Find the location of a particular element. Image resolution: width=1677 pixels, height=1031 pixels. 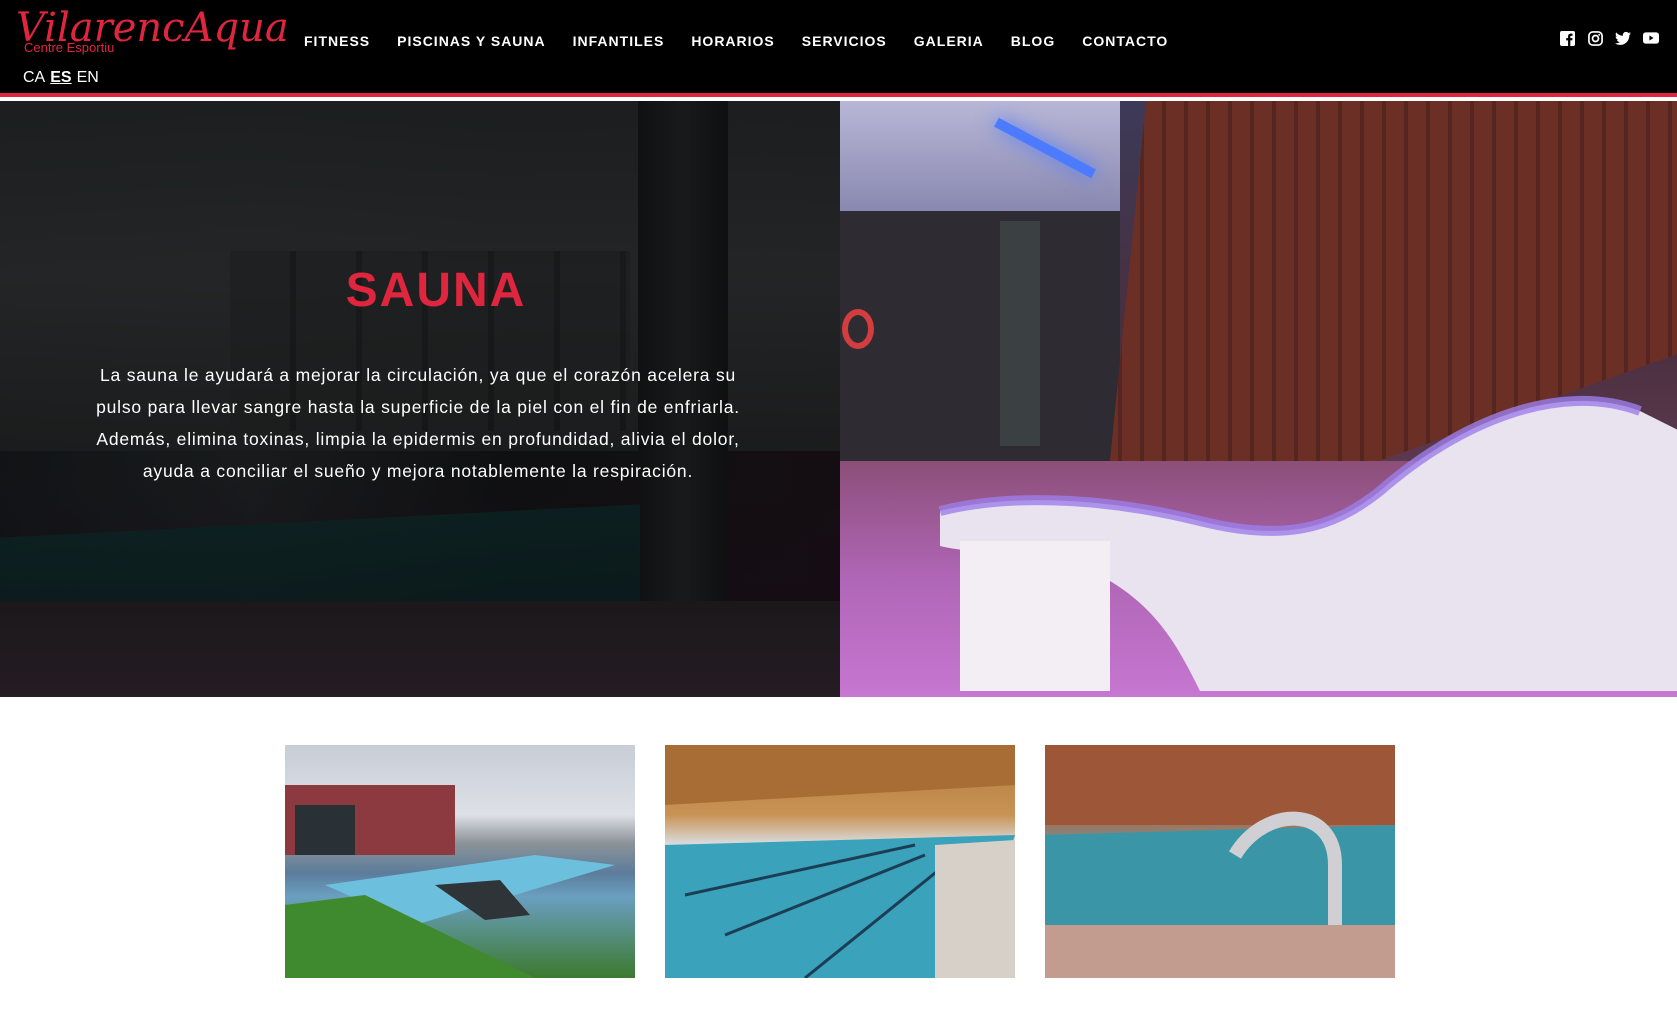

photo-lifebuoy is located at coordinates (858, 329).